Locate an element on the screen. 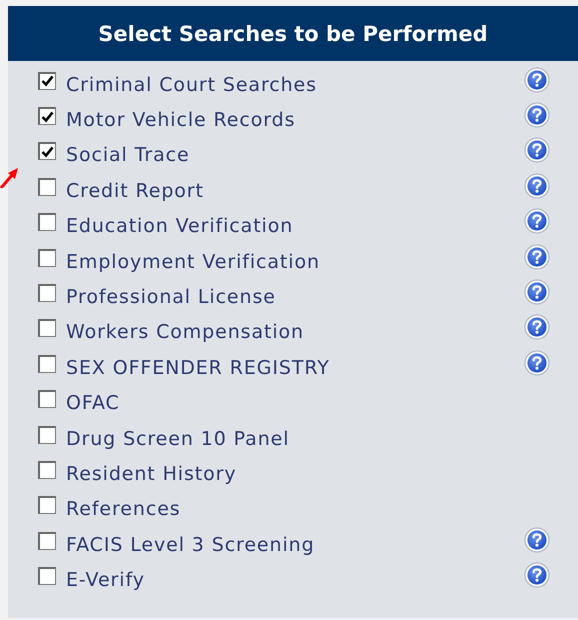  search-label: Motor Vehicle Records is located at coordinates (181, 120).